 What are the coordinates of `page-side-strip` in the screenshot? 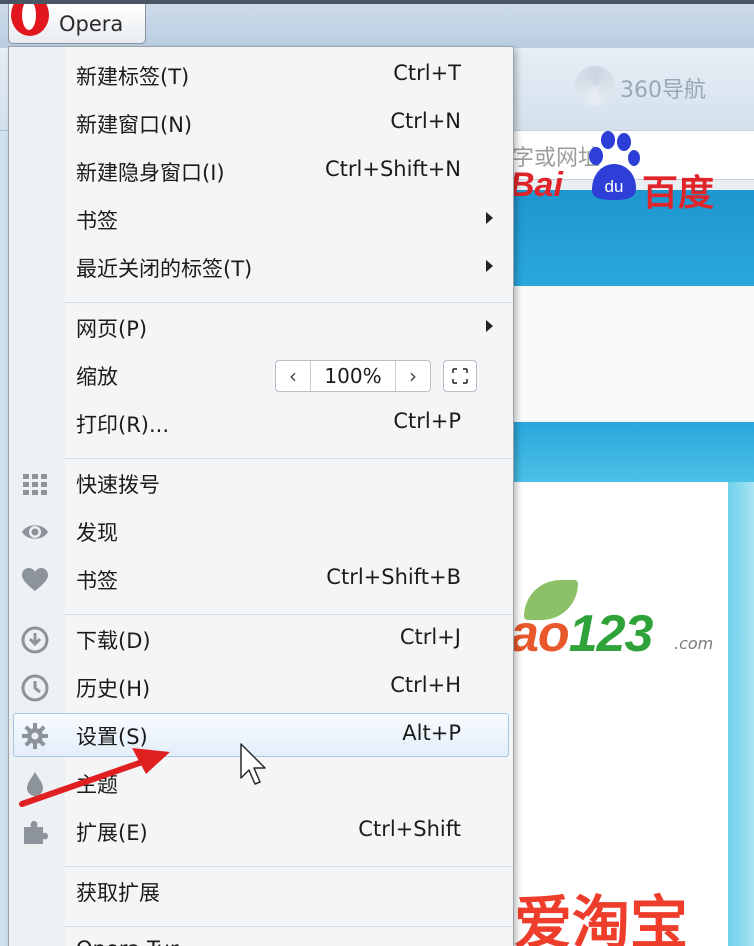 It's located at (741, 714).